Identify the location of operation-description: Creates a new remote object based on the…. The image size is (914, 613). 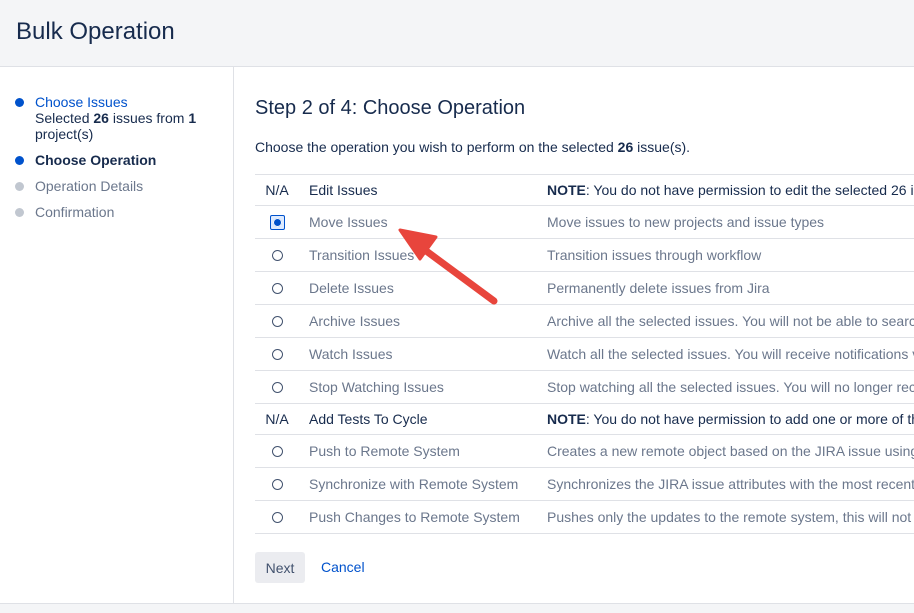
(730, 451).